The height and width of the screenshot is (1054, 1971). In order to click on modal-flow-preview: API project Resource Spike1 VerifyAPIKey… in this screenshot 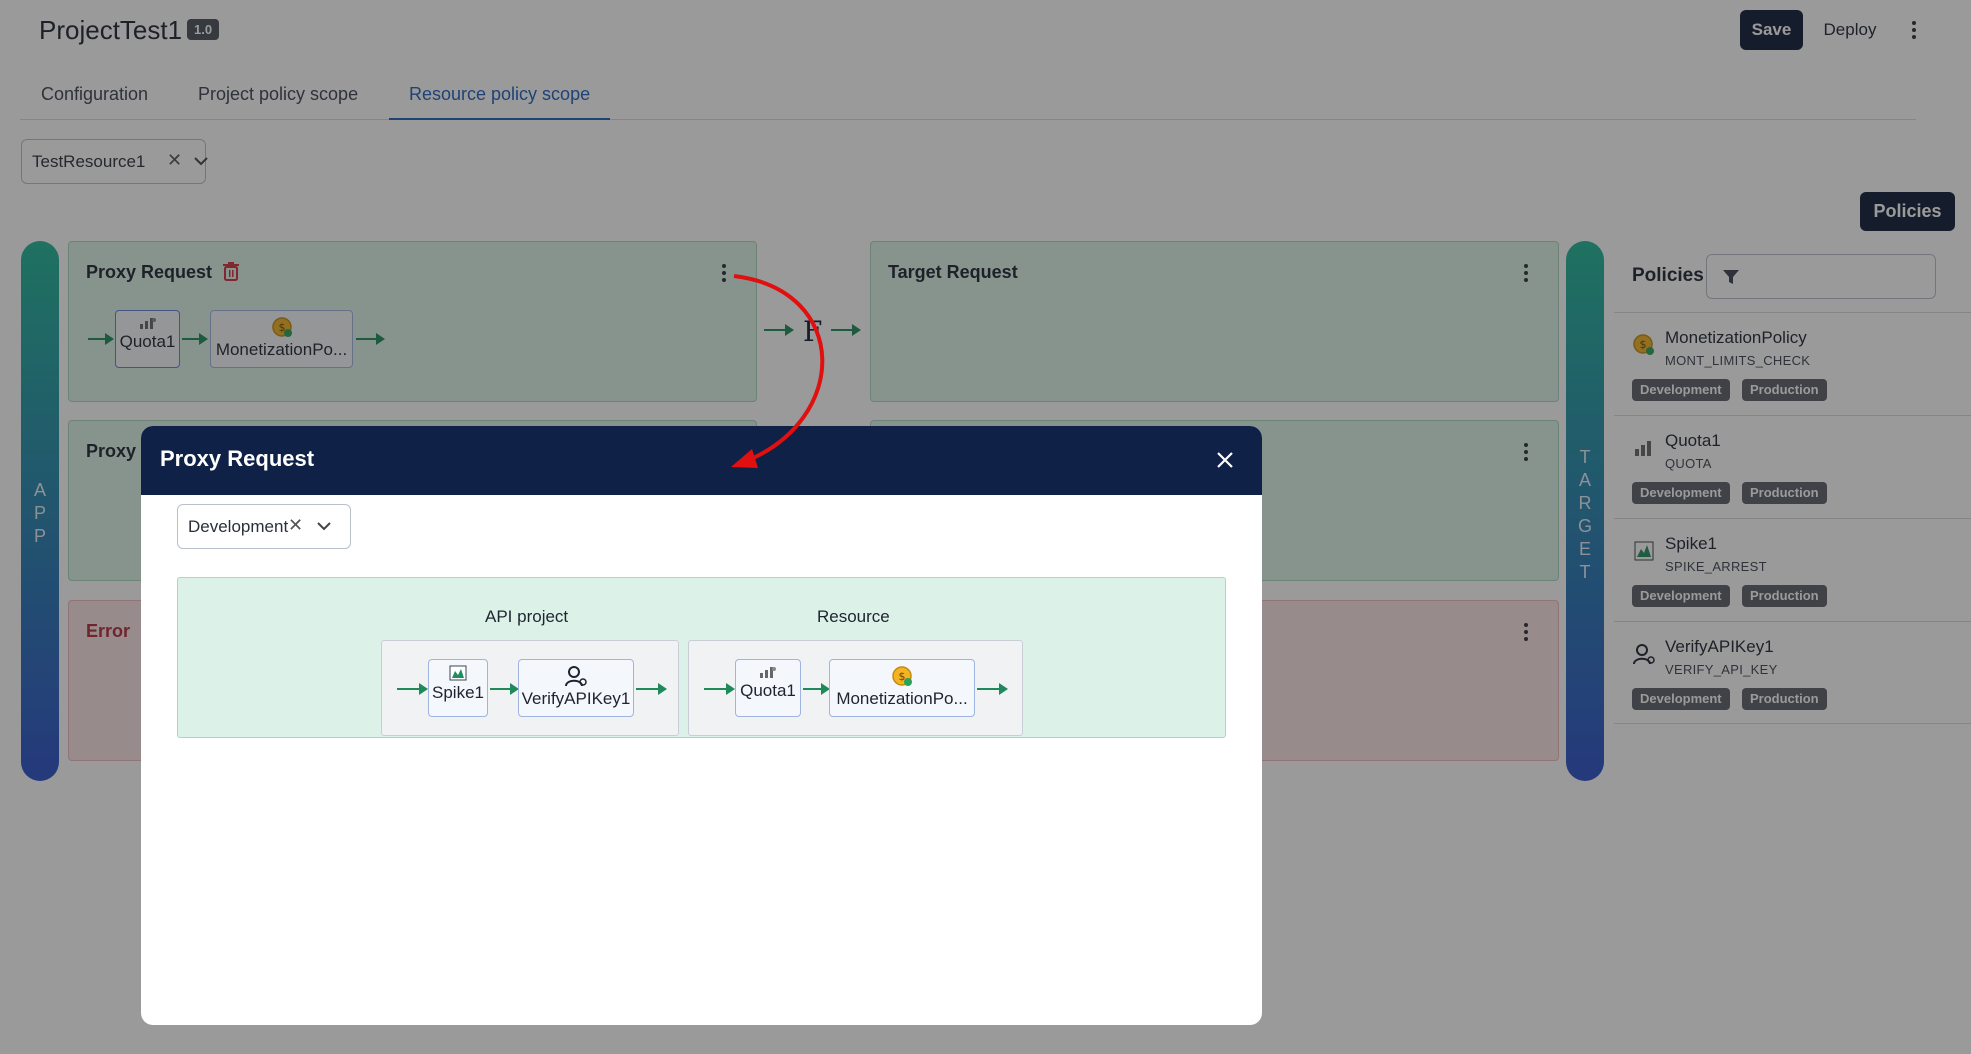, I will do `click(701, 657)`.